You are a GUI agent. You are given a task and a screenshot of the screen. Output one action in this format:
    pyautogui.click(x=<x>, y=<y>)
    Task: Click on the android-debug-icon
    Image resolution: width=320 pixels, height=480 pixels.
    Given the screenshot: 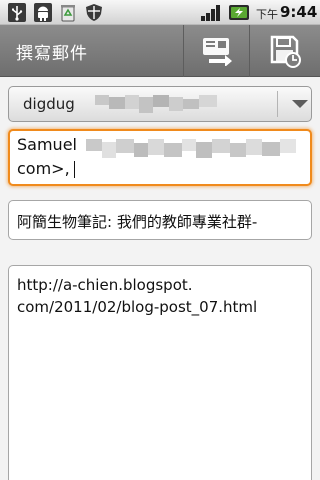 What is the action you would take?
    pyautogui.click(x=43, y=12)
    